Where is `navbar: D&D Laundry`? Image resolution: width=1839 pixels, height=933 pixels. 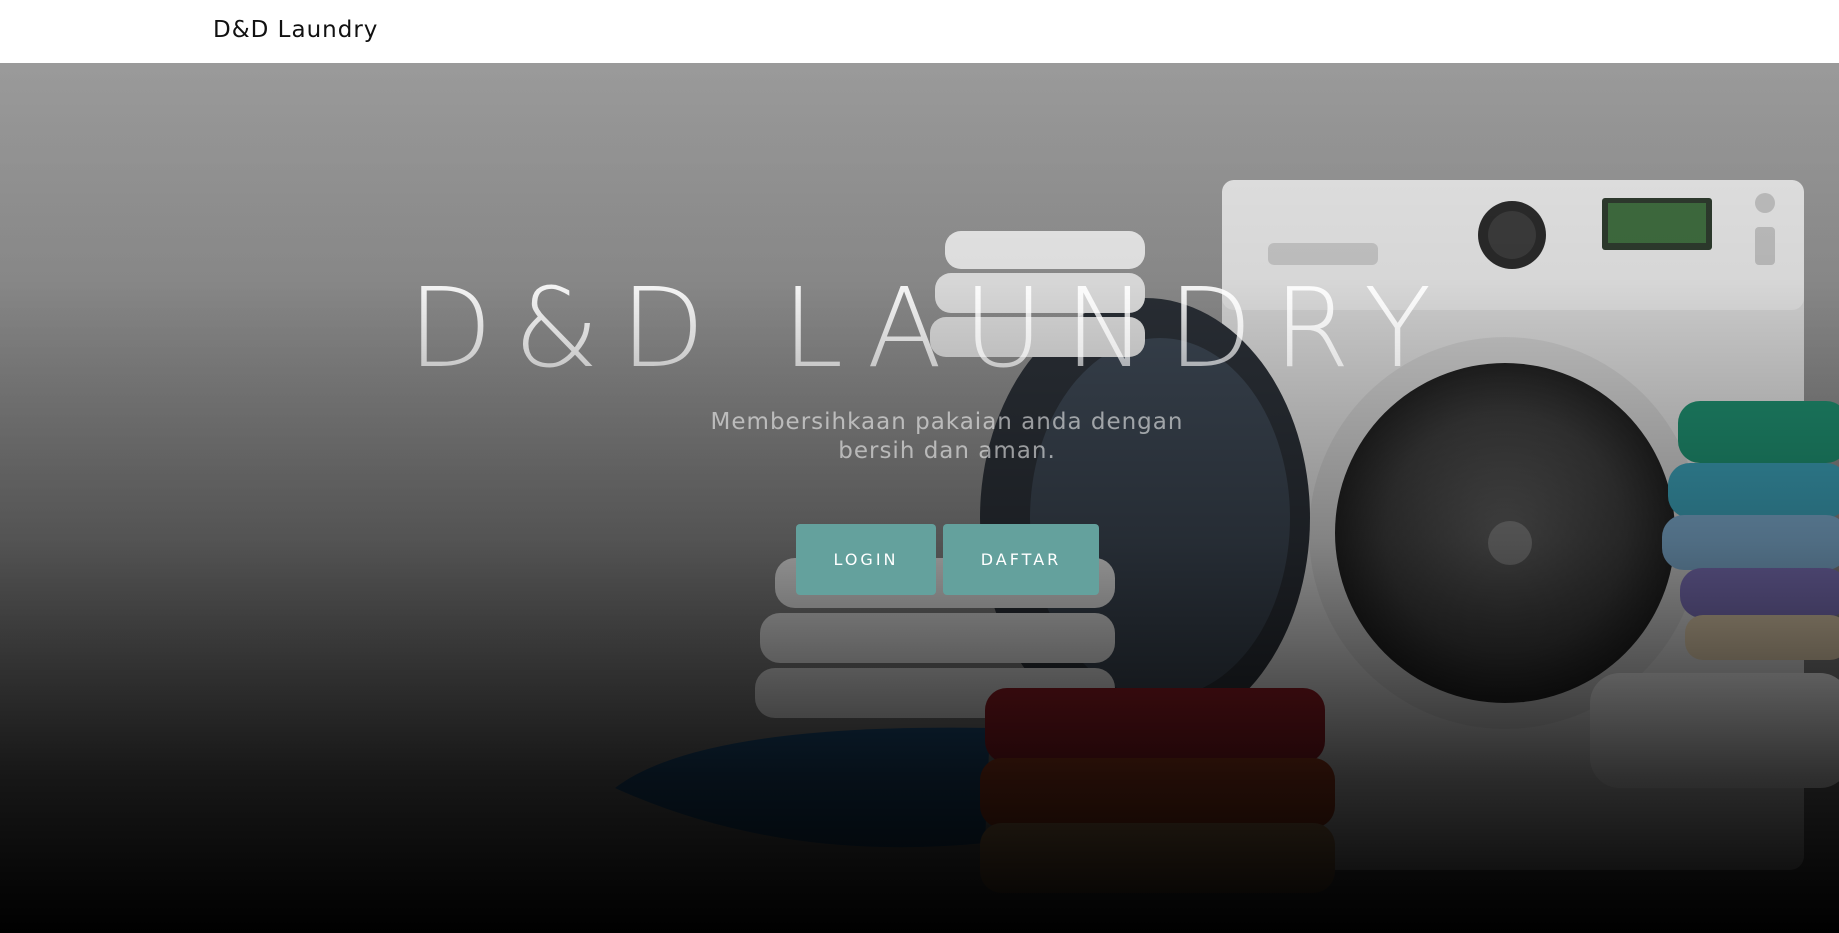 navbar: D&D Laundry is located at coordinates (919, 31).